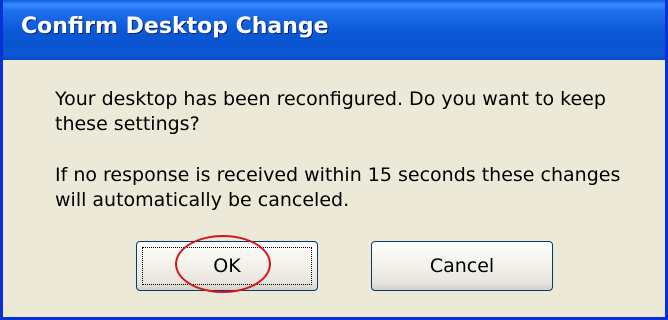 This screenshot has height=320, width=668. I want to click on dialog-title: Confirm Desktop Change, so click(175, 26).